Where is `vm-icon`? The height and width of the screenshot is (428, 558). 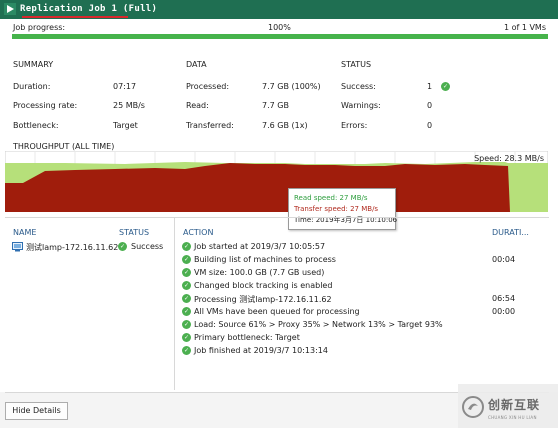
vm-icon is located at coordinates (17, 247).